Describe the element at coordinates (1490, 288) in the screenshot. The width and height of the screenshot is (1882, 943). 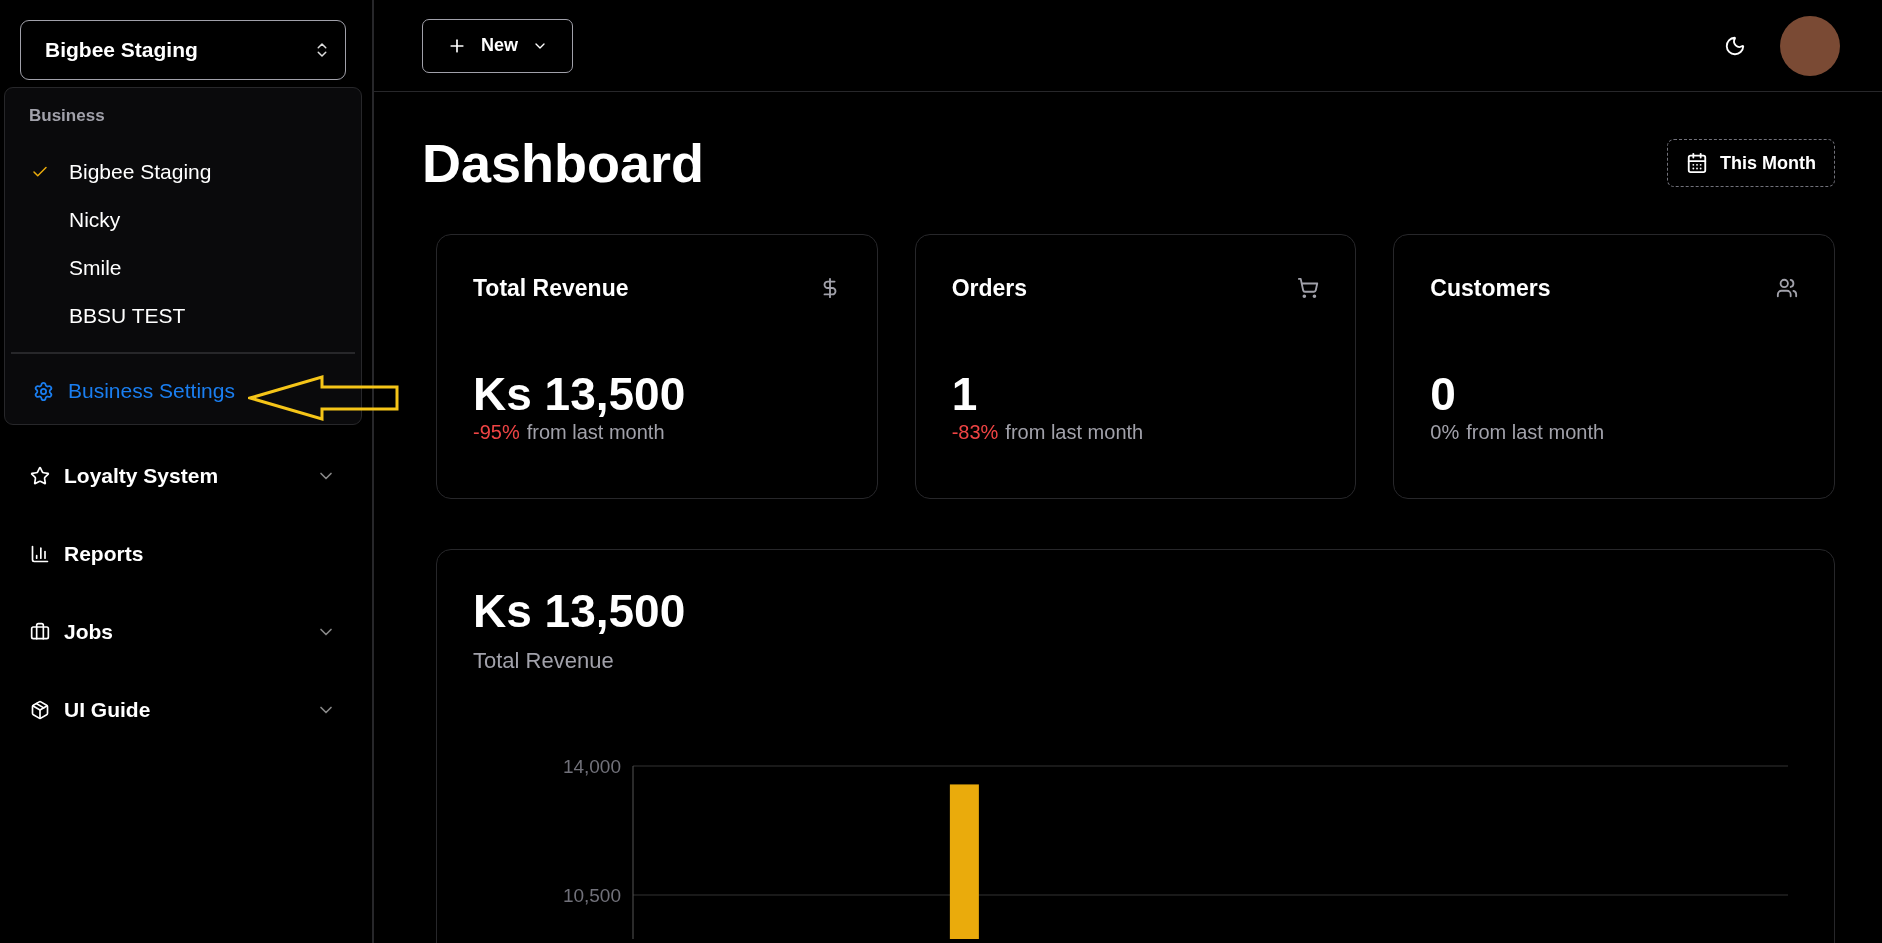
I see `card-title: Customers` at that location.